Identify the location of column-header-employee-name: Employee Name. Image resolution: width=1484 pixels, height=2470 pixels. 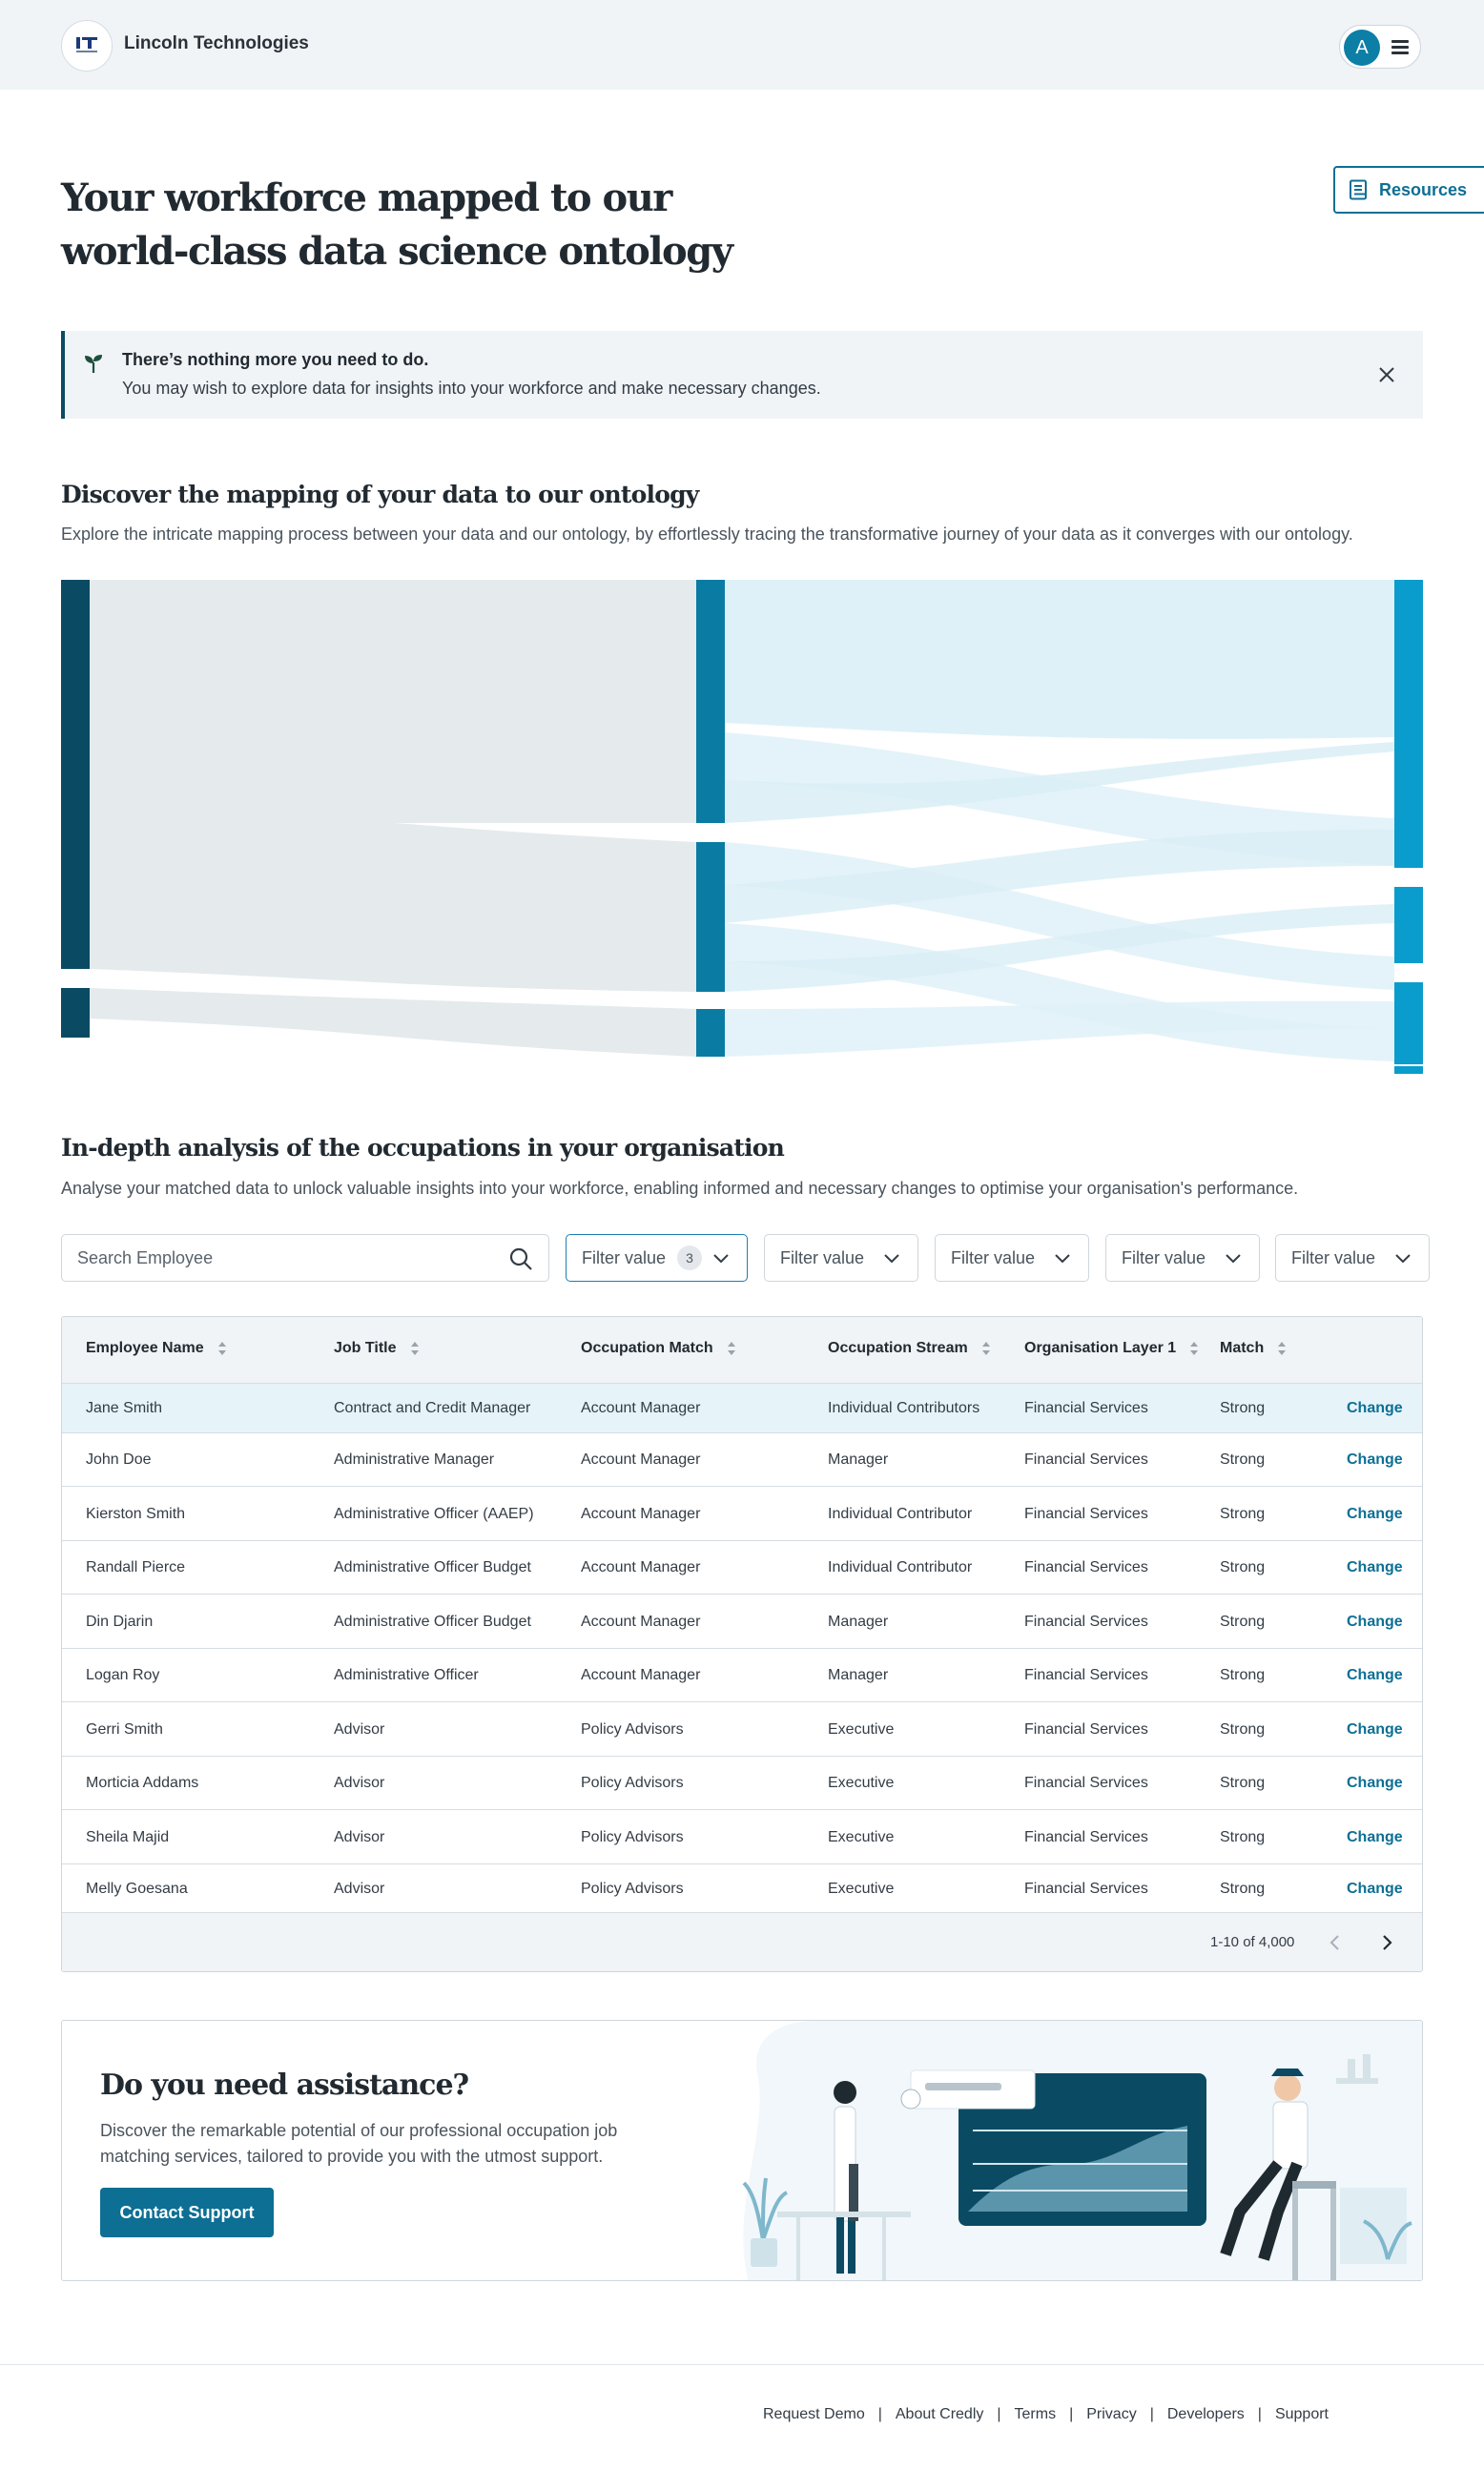
(156, 1348).